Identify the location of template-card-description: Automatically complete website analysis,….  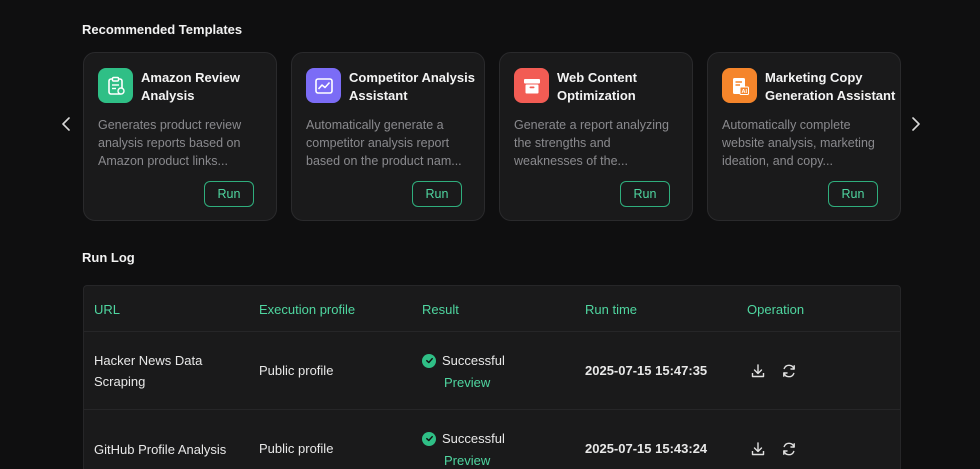
(798, 143).